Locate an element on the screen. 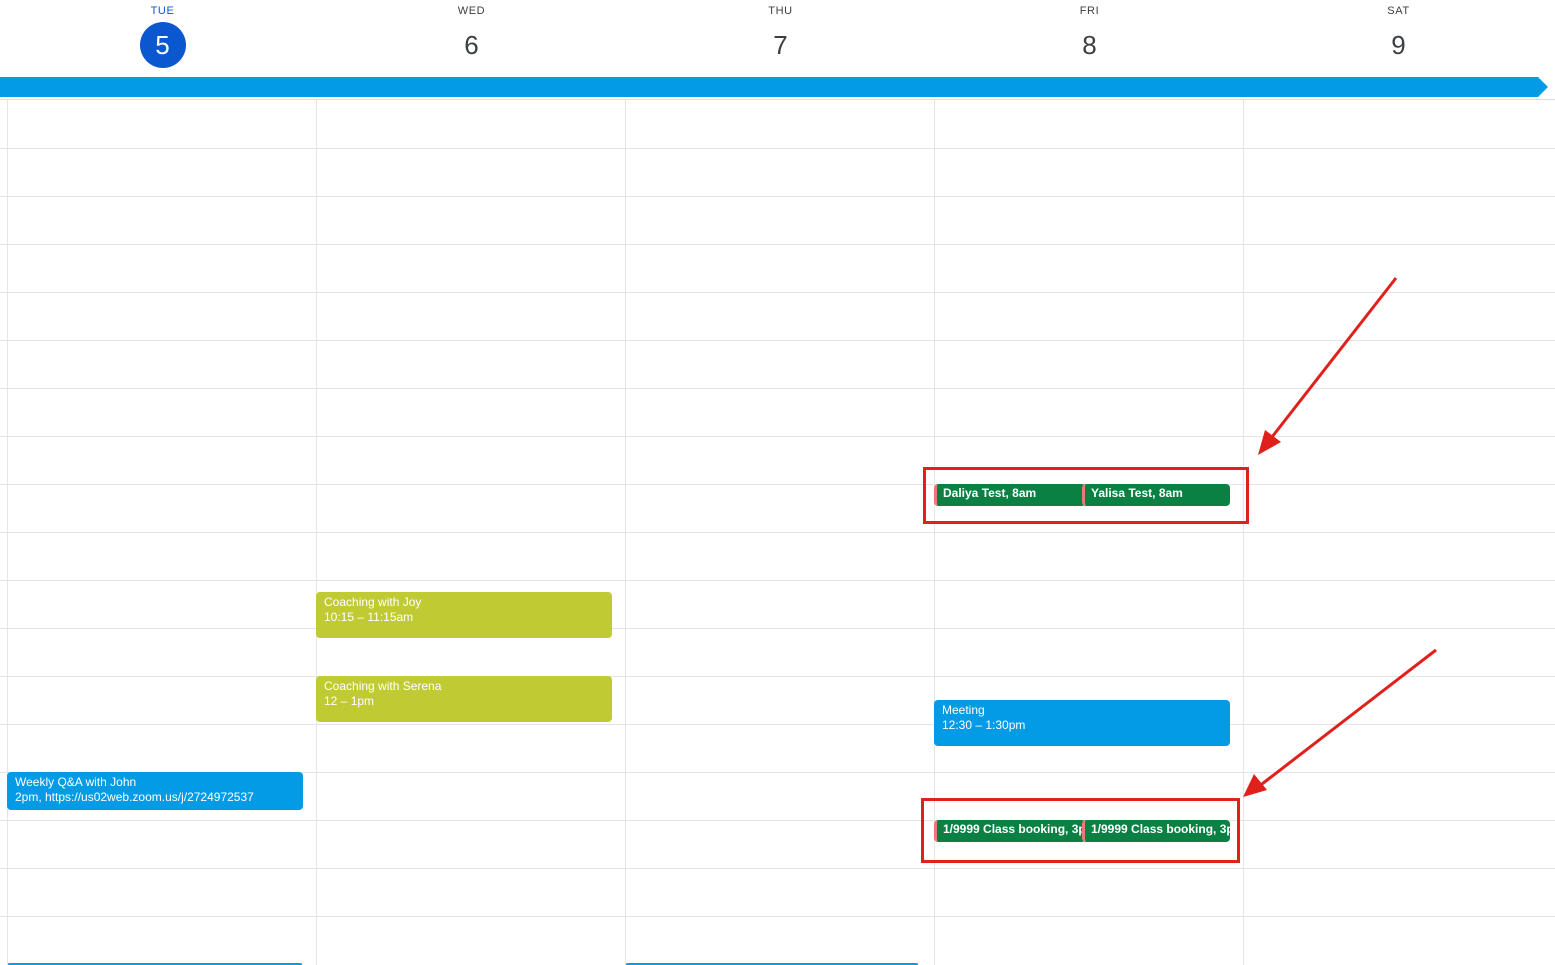 This screenshot has height=965, width=1555. date-number: 7 is located at coordinates (781, 45).